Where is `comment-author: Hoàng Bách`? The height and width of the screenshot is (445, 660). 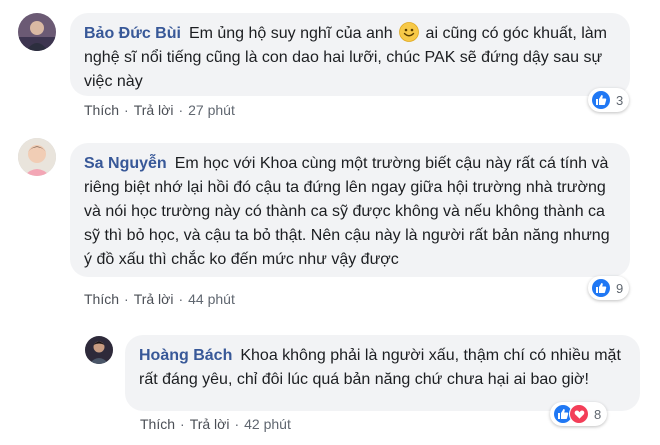 comment-author: Hoàng Bách is located at coordinates (185, 355).